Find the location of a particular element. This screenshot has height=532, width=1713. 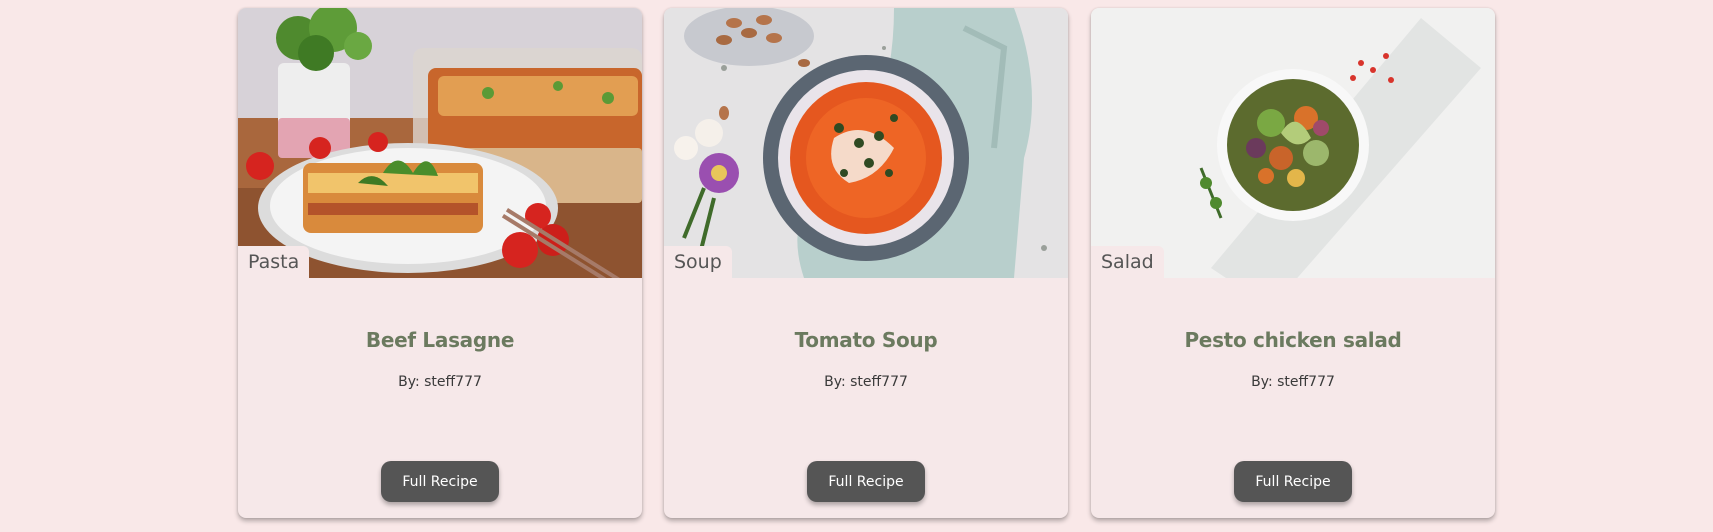

recipe-title: Beef Lasagne is located at coordinates (440, 340).